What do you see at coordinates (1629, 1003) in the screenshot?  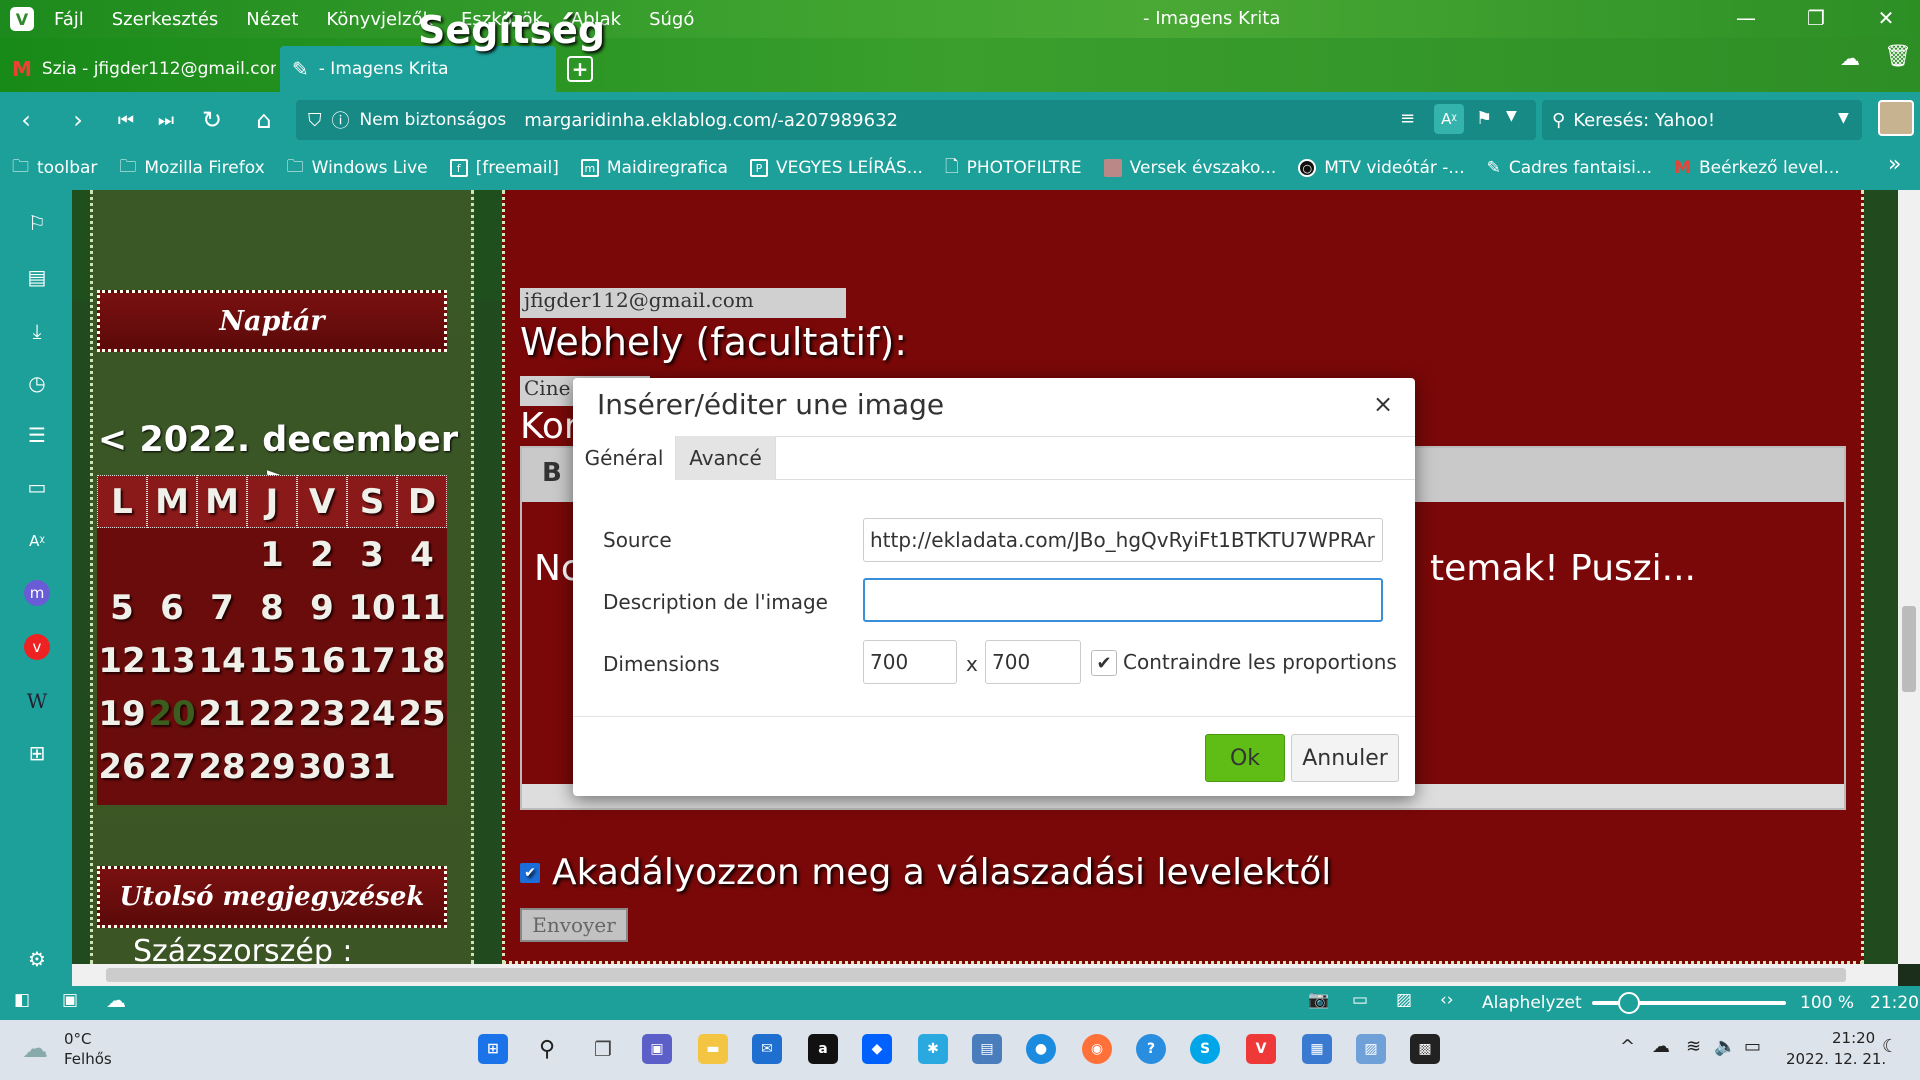 I see `zoom-slider-handle` at bounding box center [1629, 1003].